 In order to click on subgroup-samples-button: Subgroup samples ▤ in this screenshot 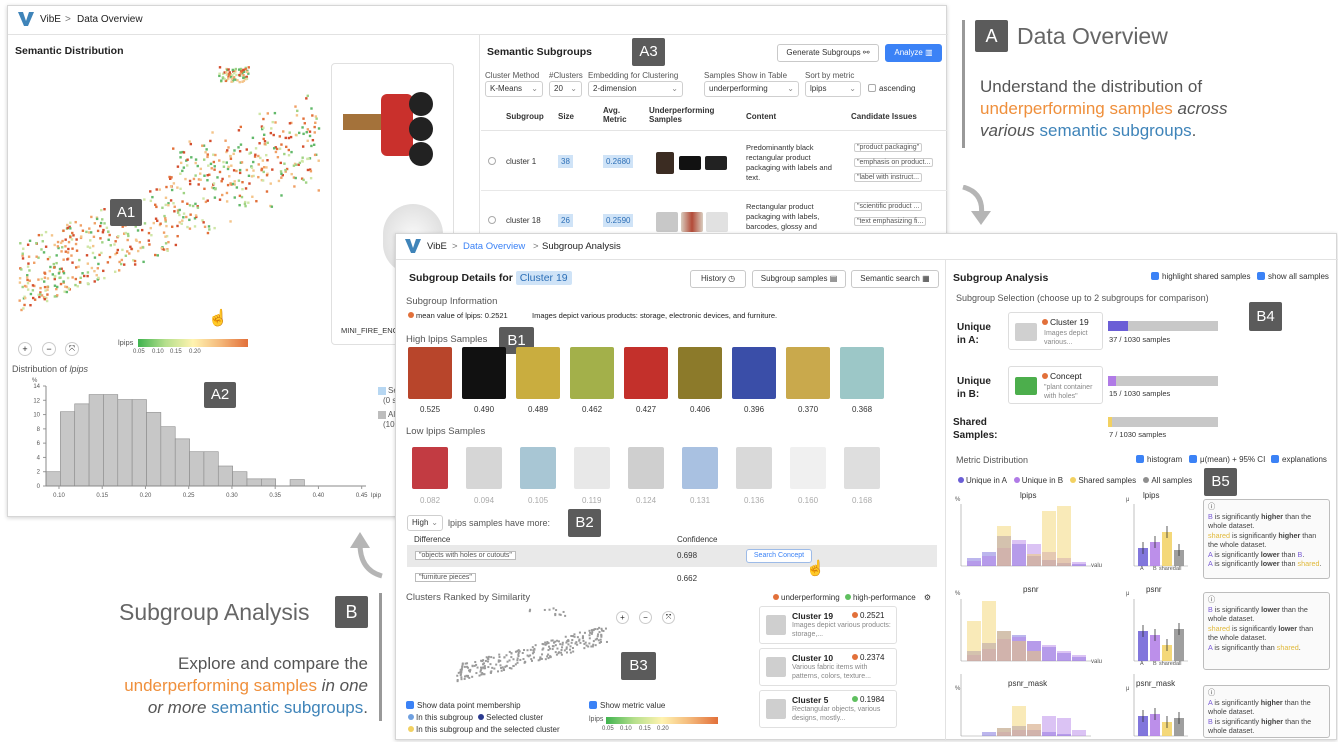, I will do `click(799, 279)`.